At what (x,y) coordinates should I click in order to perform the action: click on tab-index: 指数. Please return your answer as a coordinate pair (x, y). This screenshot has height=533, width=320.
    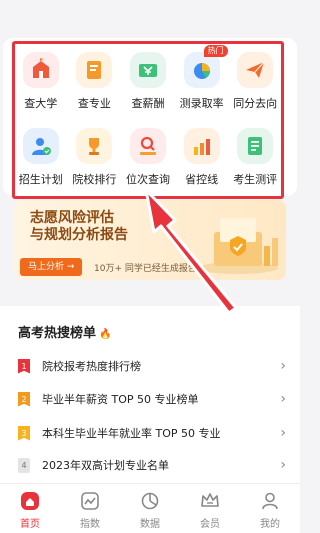
    Looking at the image, I should click on (90, 508).